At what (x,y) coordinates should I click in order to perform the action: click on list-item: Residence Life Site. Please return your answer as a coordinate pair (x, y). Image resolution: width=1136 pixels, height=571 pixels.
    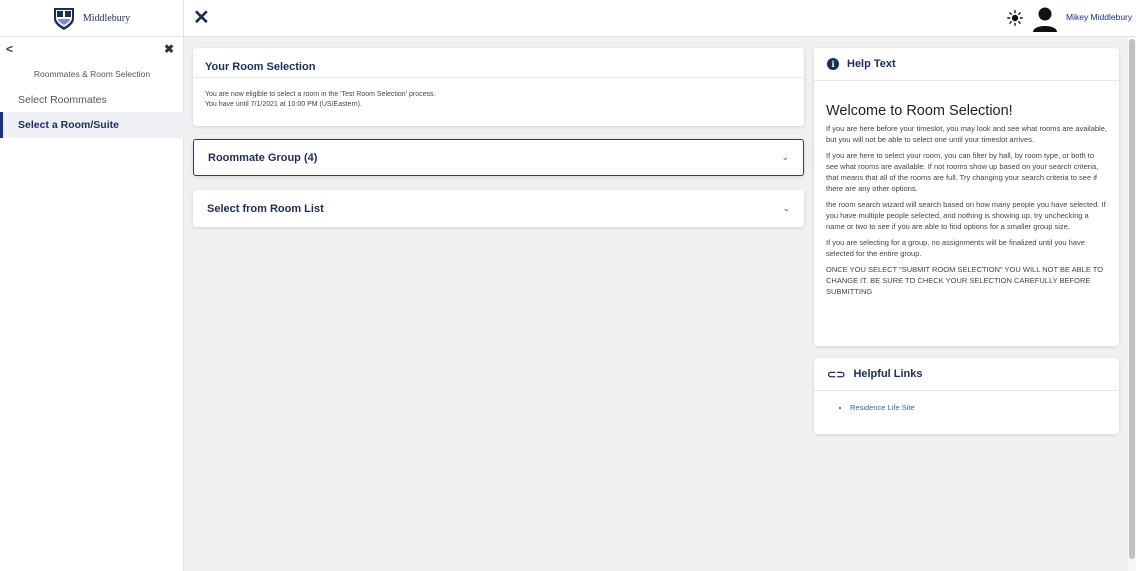
    Looking at the image, I should click on (984, 407).